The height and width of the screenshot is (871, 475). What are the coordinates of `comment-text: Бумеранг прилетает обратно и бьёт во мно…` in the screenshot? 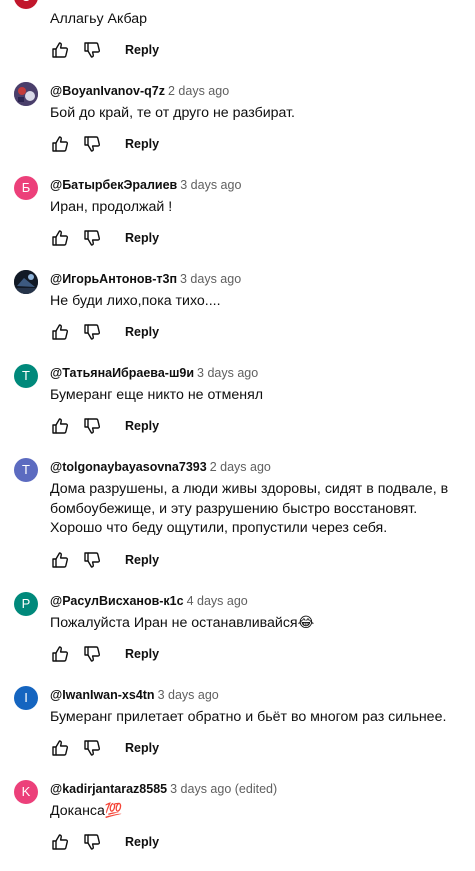 It's located at (248, 717).